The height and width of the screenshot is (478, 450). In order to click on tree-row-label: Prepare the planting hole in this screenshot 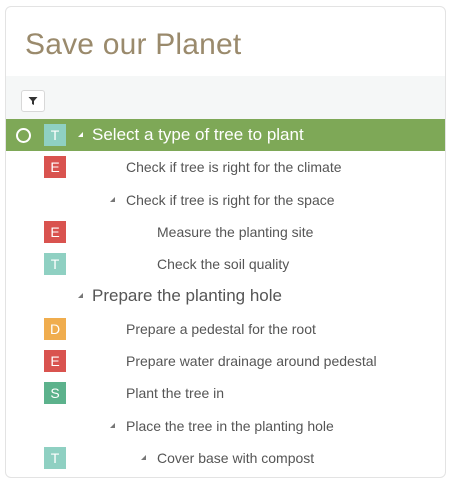, I will do `click(187, 296)`.